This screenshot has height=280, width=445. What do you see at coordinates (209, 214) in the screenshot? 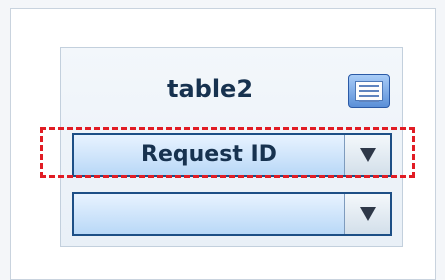
I see `field-select-value` at bounding box center [209, 214].